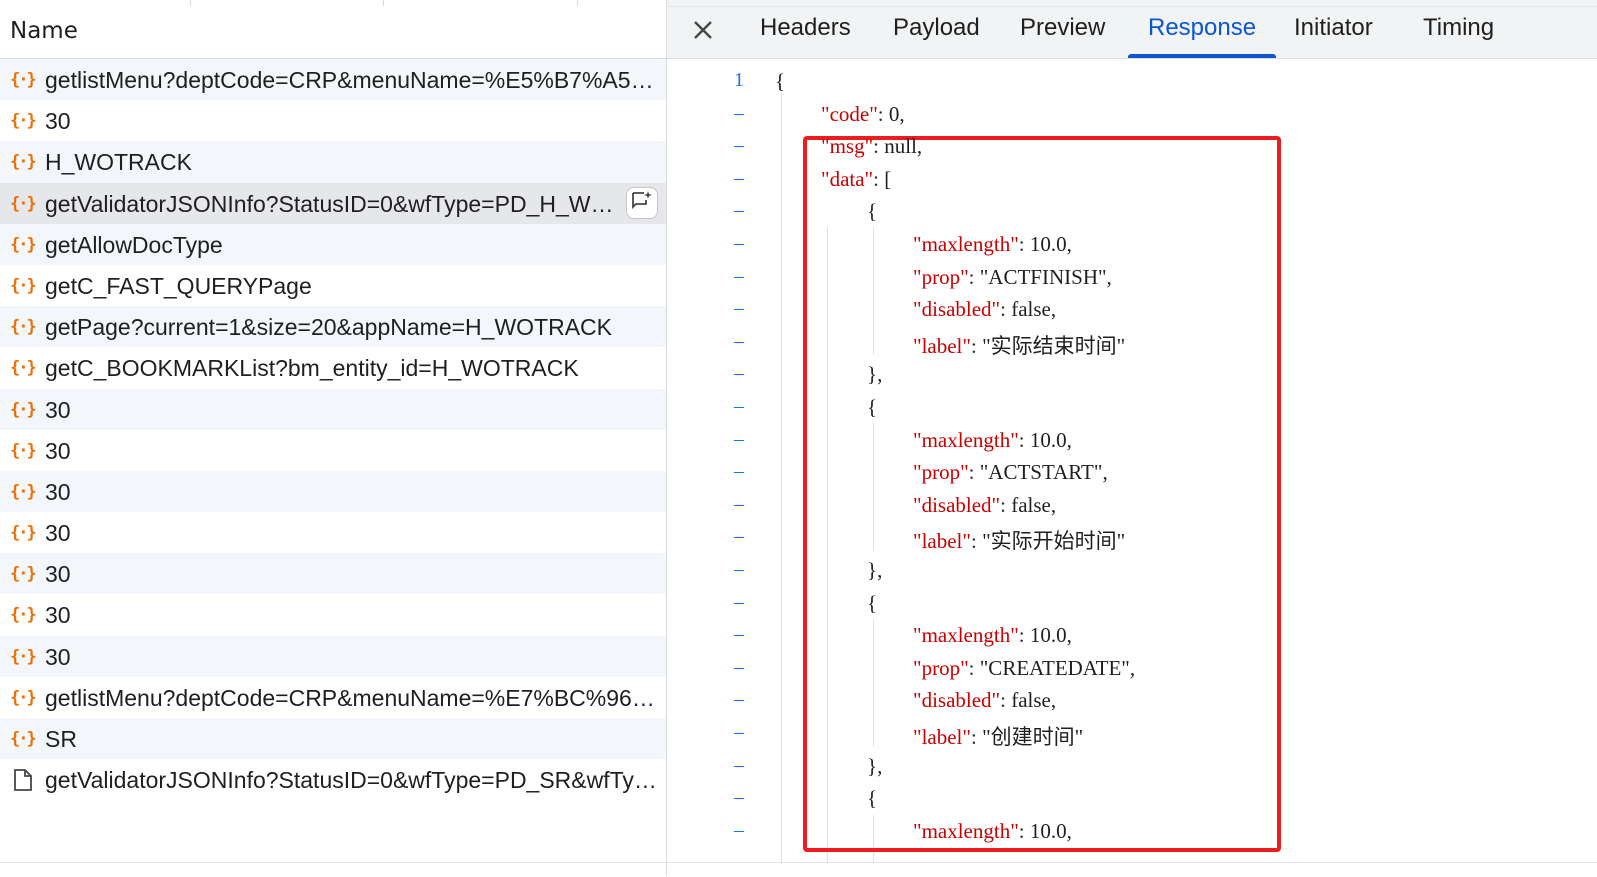 The image size is (1597, 877). What do you see at coordinates (61, 739) in the screenshot?
I see `request-name: SR` at bounding box center [61, 739].